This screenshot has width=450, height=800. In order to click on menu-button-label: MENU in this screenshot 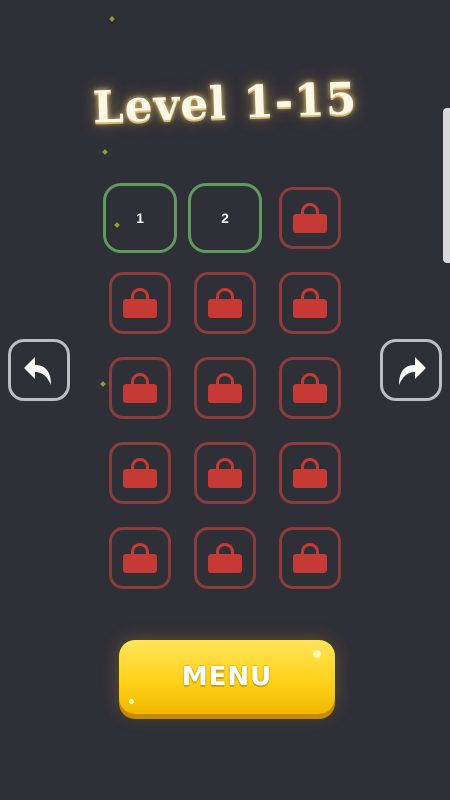, I will do `click(227, 677)`.